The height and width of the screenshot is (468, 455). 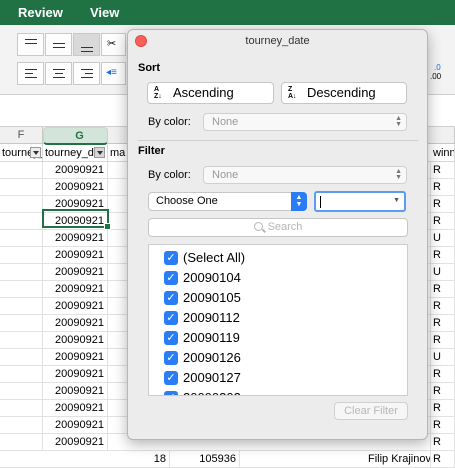 I want to click on sort-descending-button: Z A↓ Descending, so click(x=344, y=93).